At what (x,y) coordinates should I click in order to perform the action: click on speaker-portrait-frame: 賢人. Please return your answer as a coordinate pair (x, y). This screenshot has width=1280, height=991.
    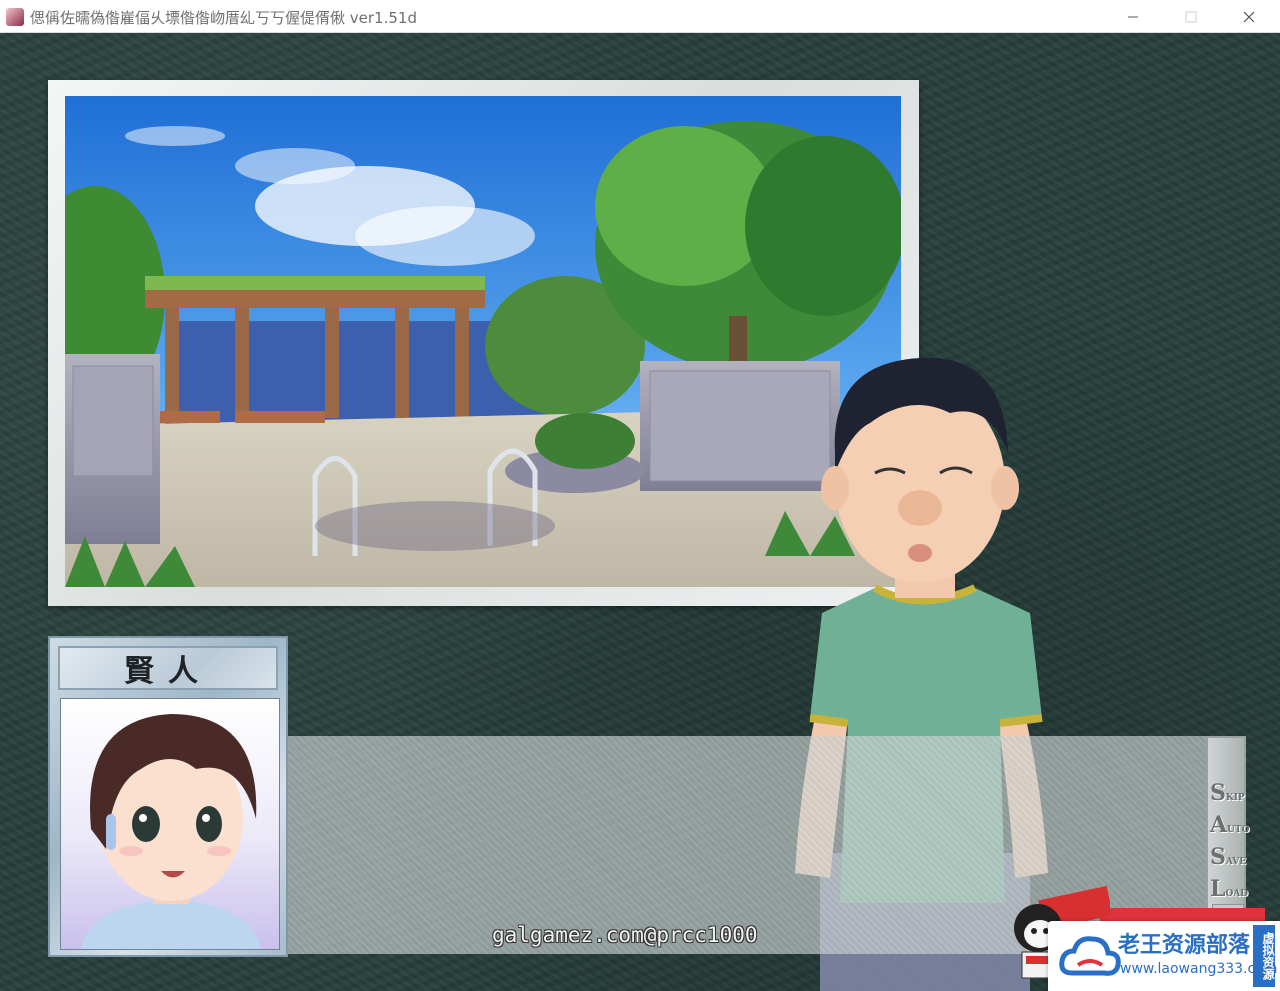
    Looking at the image, I should click on (168, 796).